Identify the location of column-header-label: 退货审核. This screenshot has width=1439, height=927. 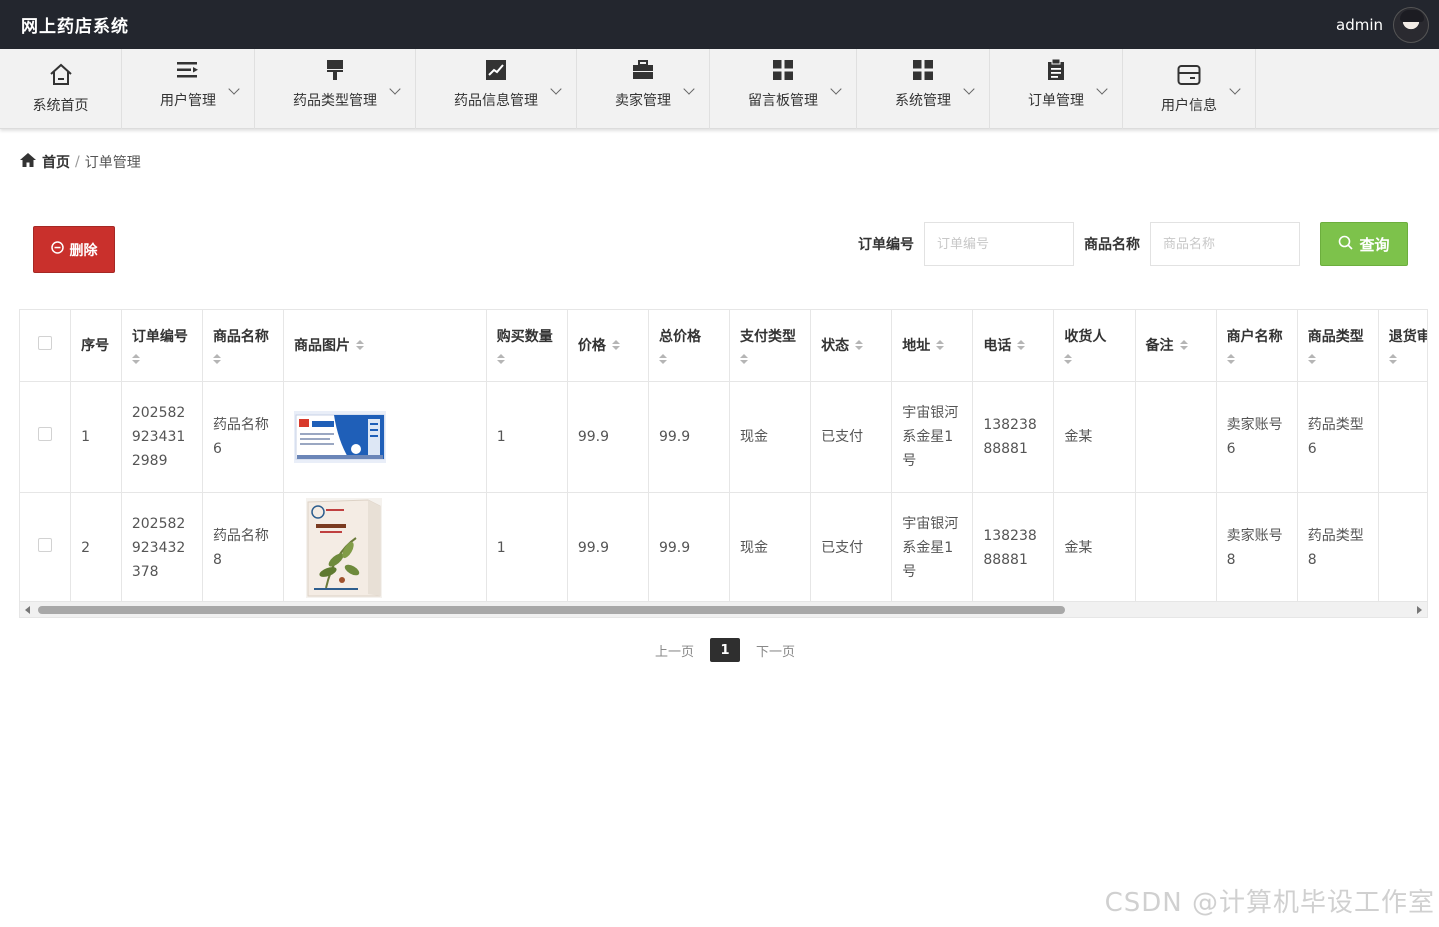
(1407, 337).